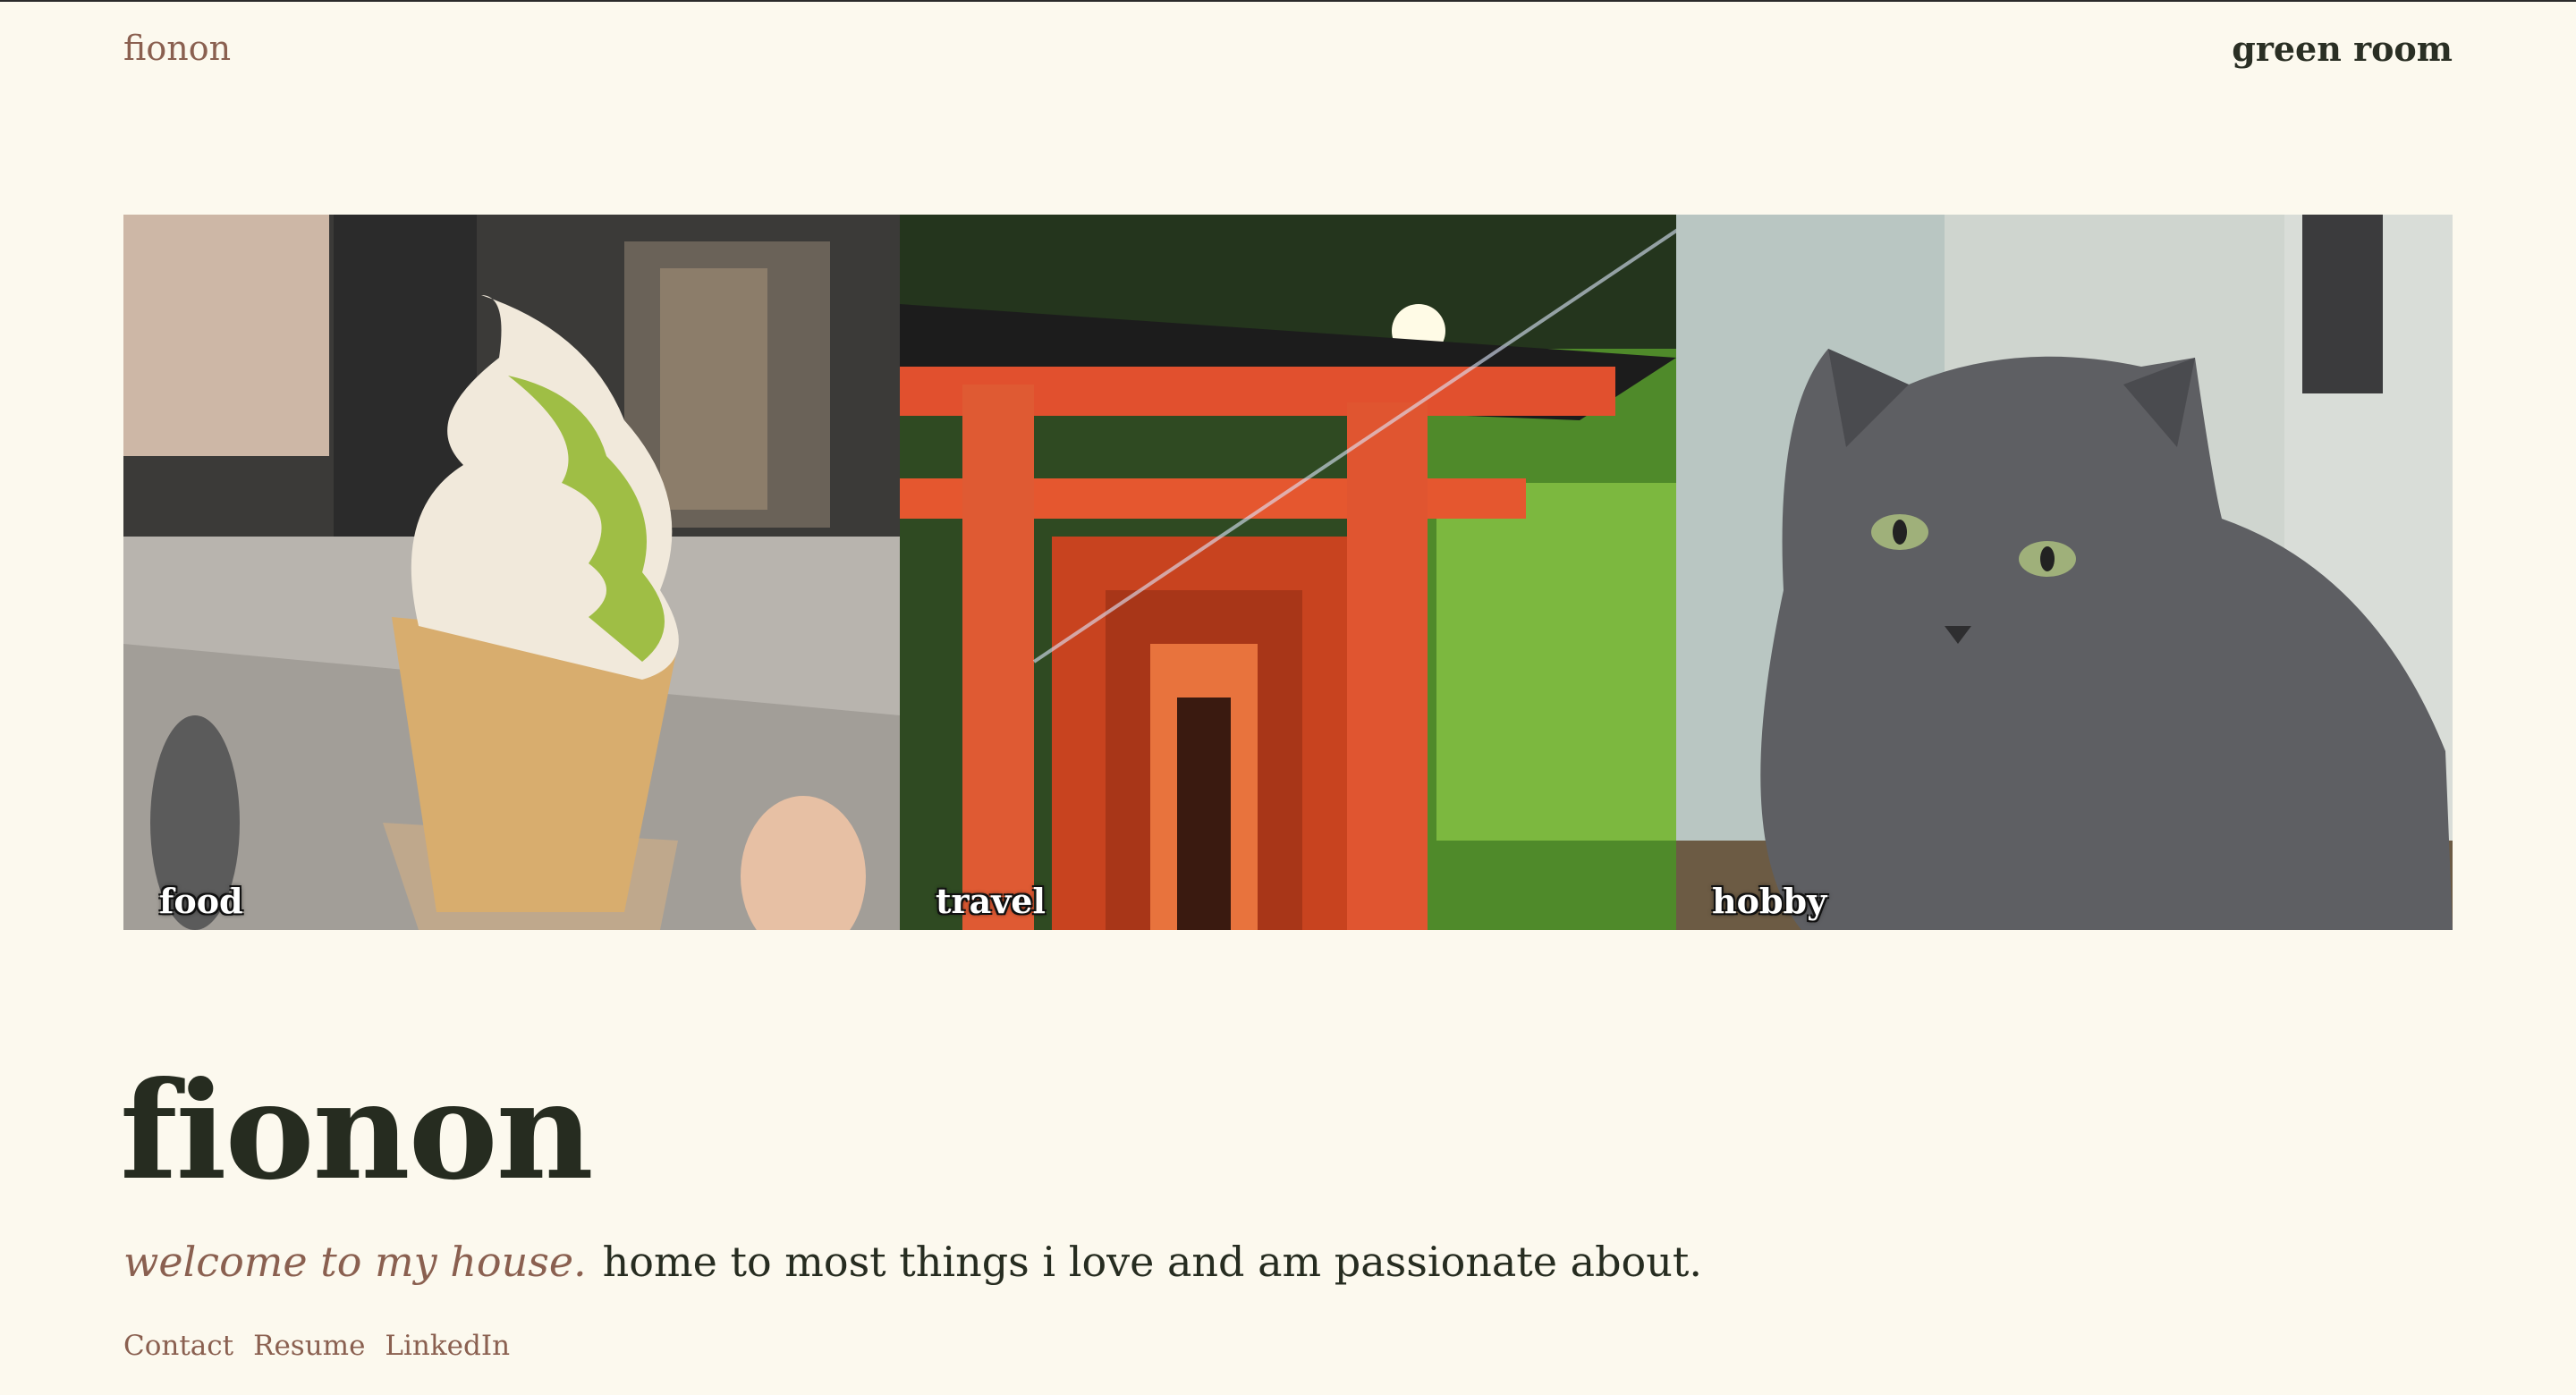 Image resolution: width=2576 pixels, height=1395 pixels. Describe the element at coordinates (991, 901) in the screenshot. I see `tile-label-travel: travel` at that location.